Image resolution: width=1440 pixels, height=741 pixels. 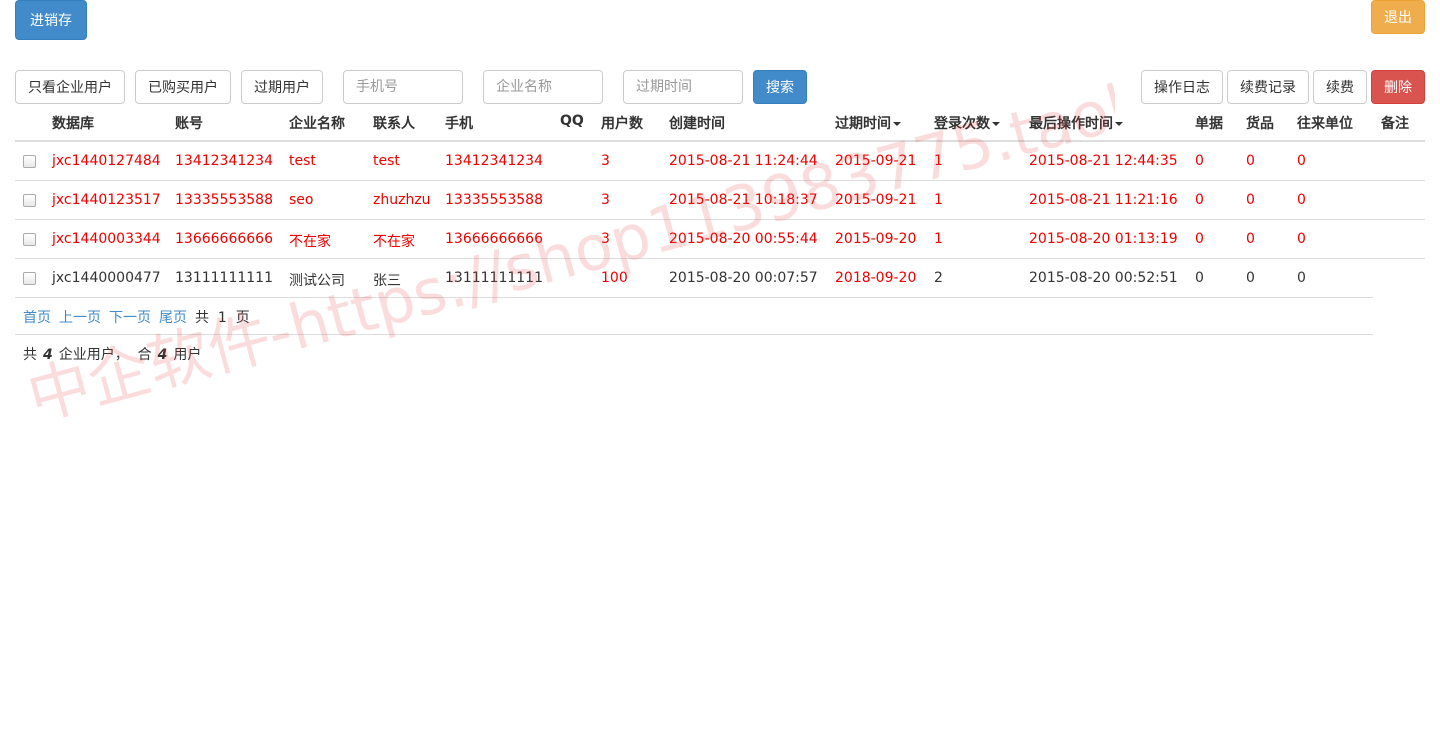 I want to click on search-button: 搜索, so click(x=780, y=87).